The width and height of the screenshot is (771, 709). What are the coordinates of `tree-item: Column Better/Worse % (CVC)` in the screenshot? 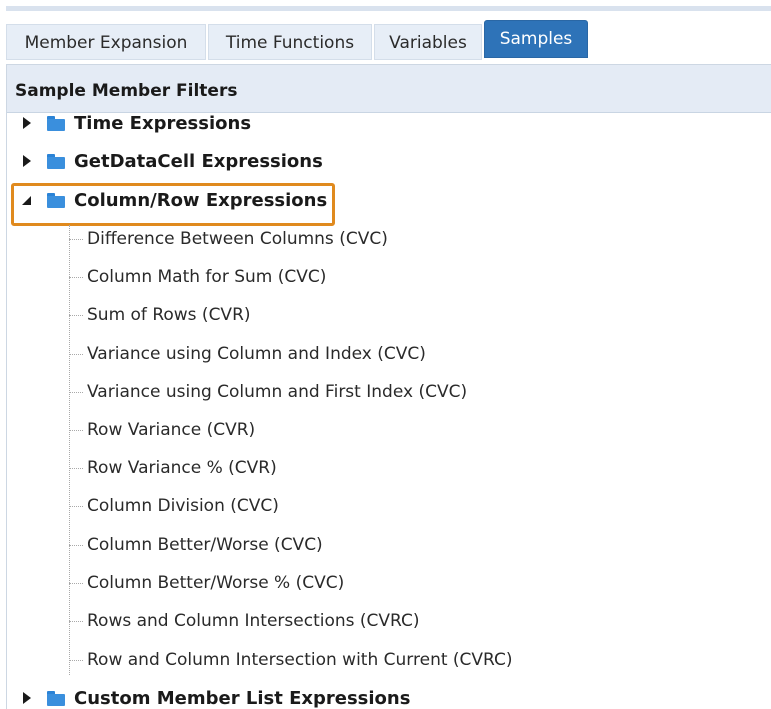 It's located at (206, 583).